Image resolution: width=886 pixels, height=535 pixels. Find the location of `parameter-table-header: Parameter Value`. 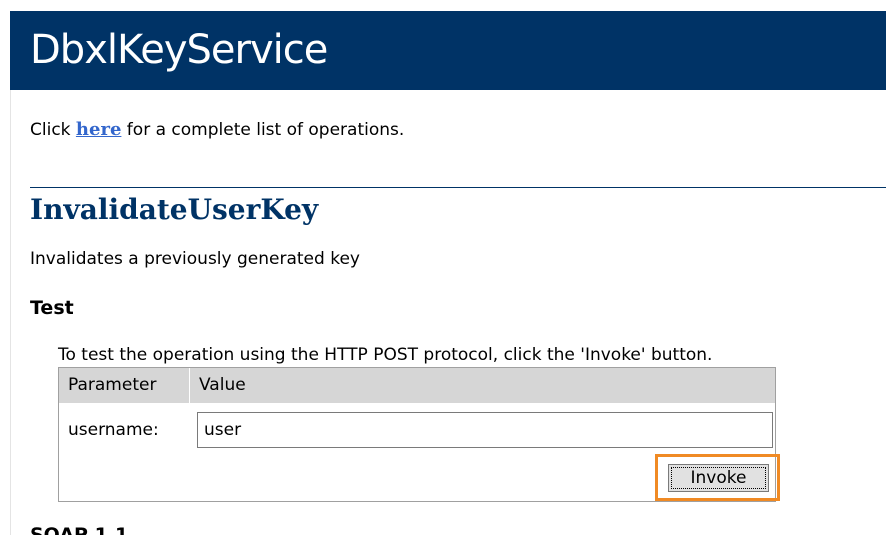

parameter-table-header: Parameter Value is located at coordinates (417, 385).